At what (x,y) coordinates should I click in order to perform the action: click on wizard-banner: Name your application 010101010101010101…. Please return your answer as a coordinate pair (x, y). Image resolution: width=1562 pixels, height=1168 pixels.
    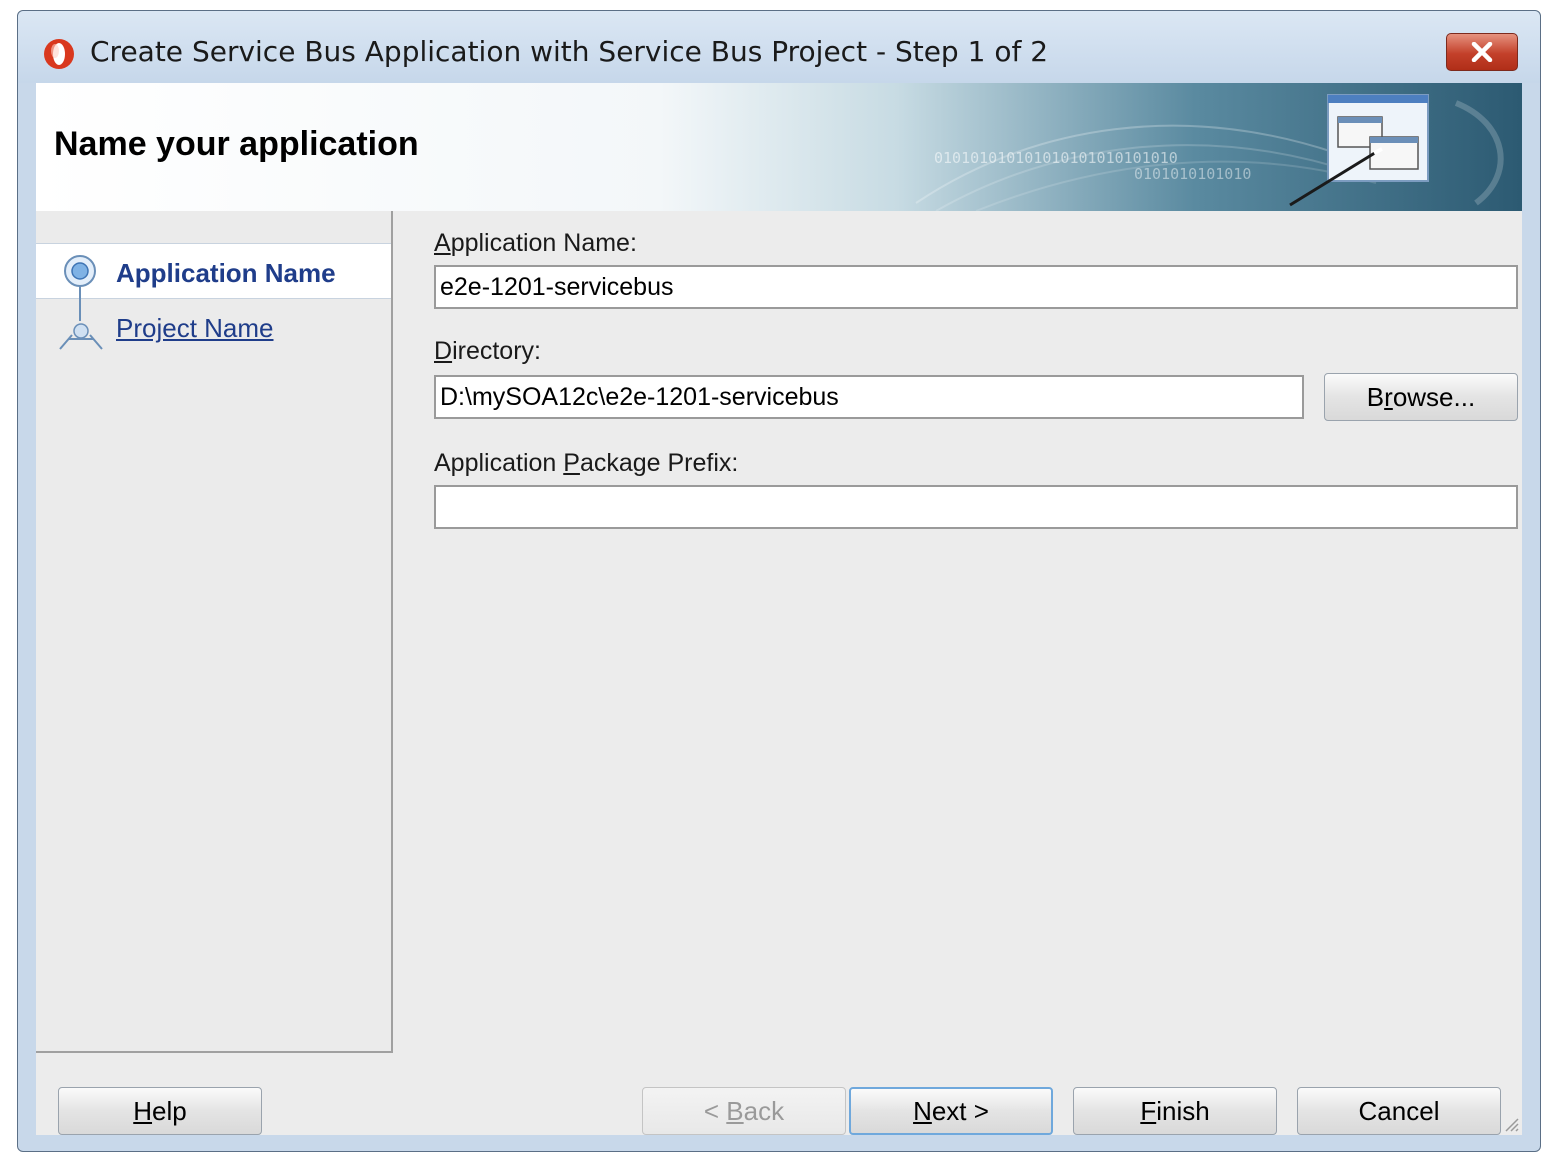
    Looking at the image, I should click on (779, 147).